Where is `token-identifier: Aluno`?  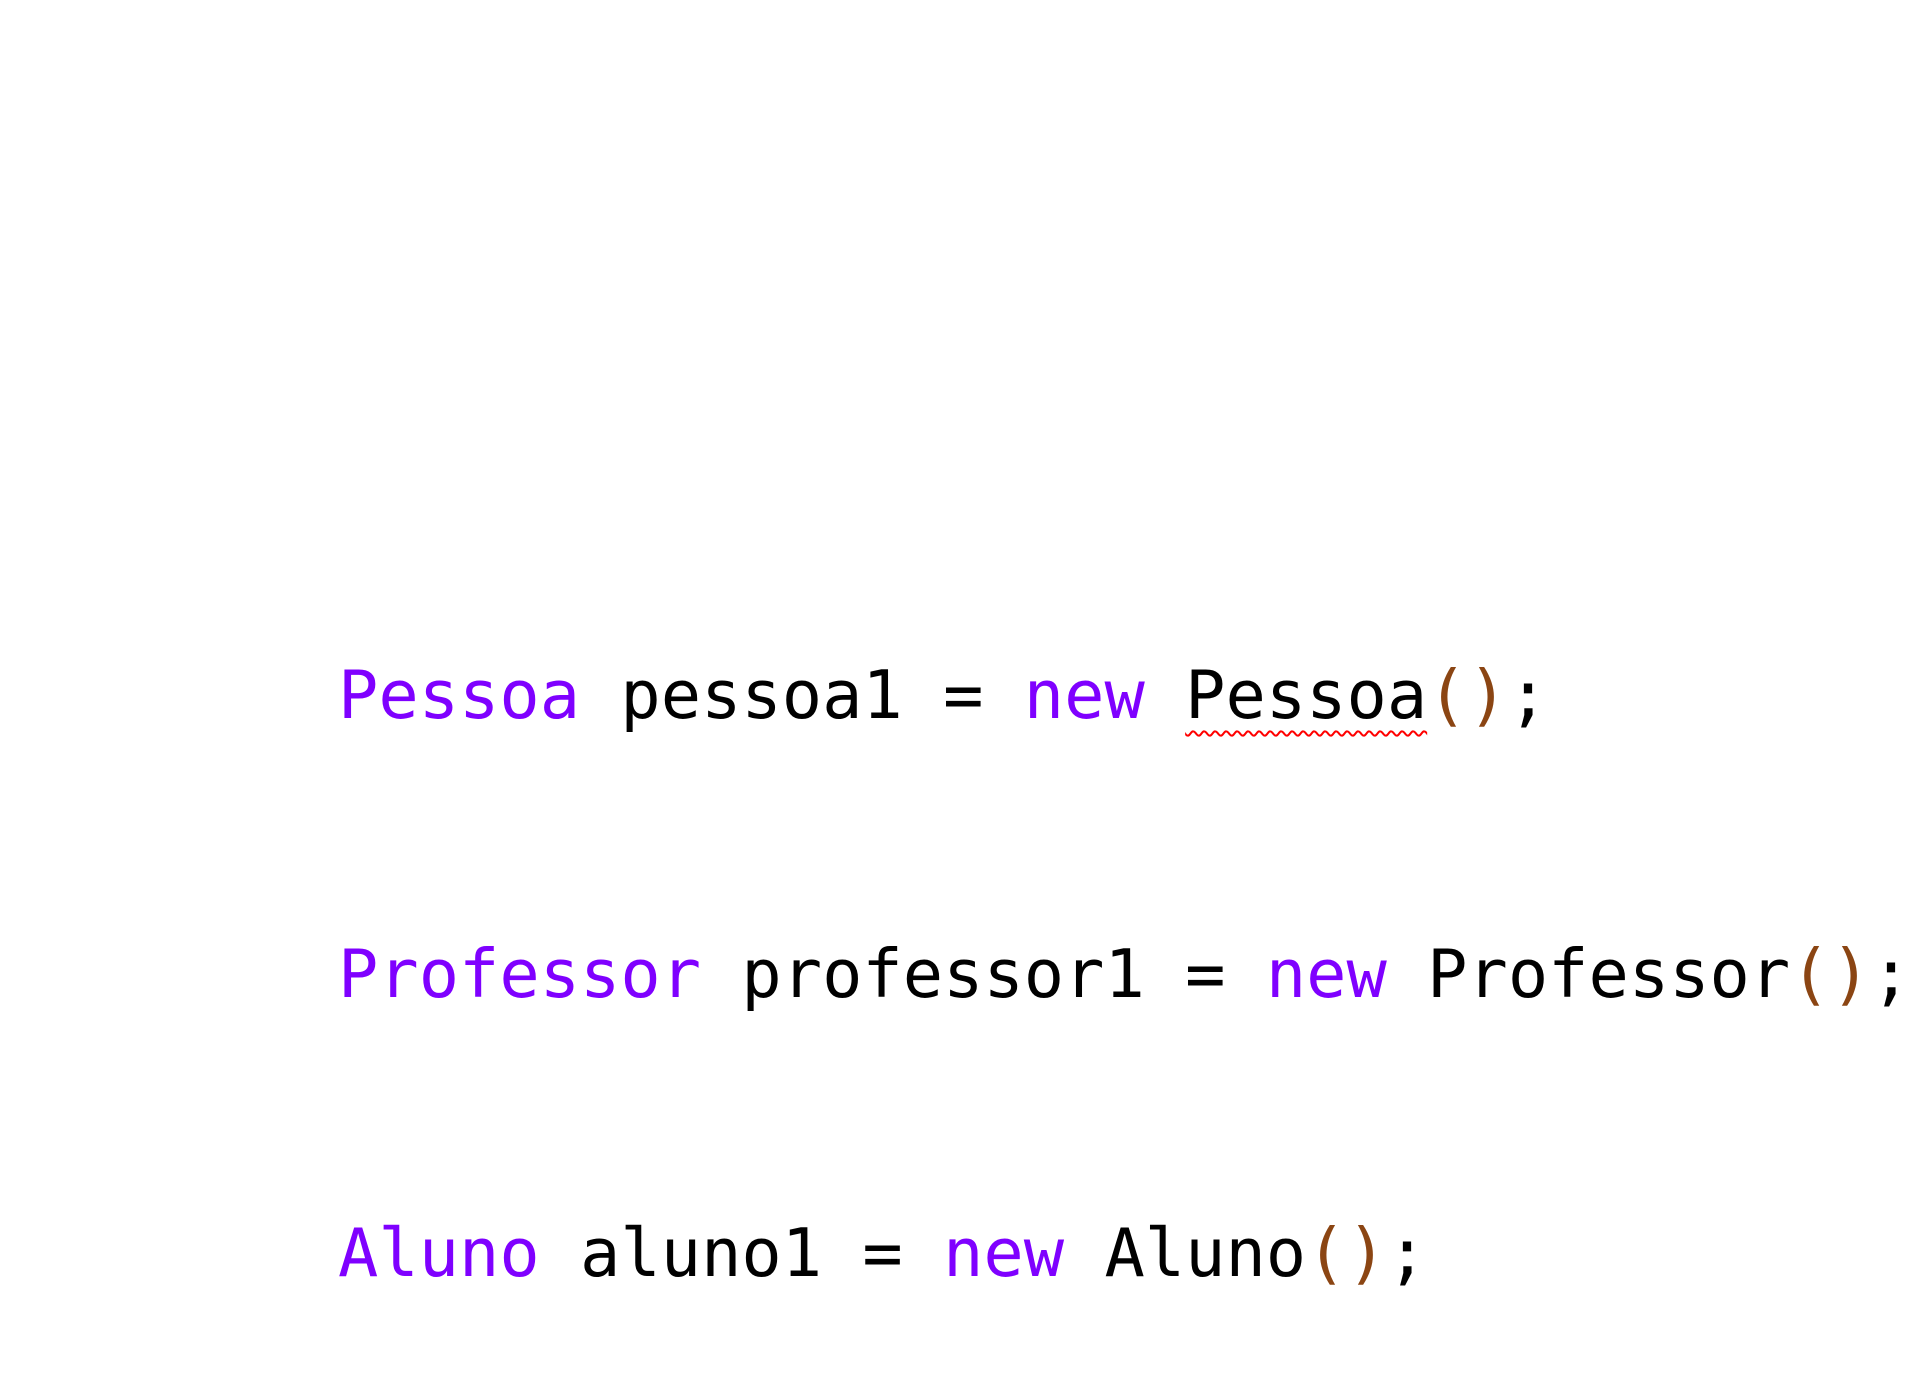
token-identifier: Aluno is located at coordinates (1185, 1253).